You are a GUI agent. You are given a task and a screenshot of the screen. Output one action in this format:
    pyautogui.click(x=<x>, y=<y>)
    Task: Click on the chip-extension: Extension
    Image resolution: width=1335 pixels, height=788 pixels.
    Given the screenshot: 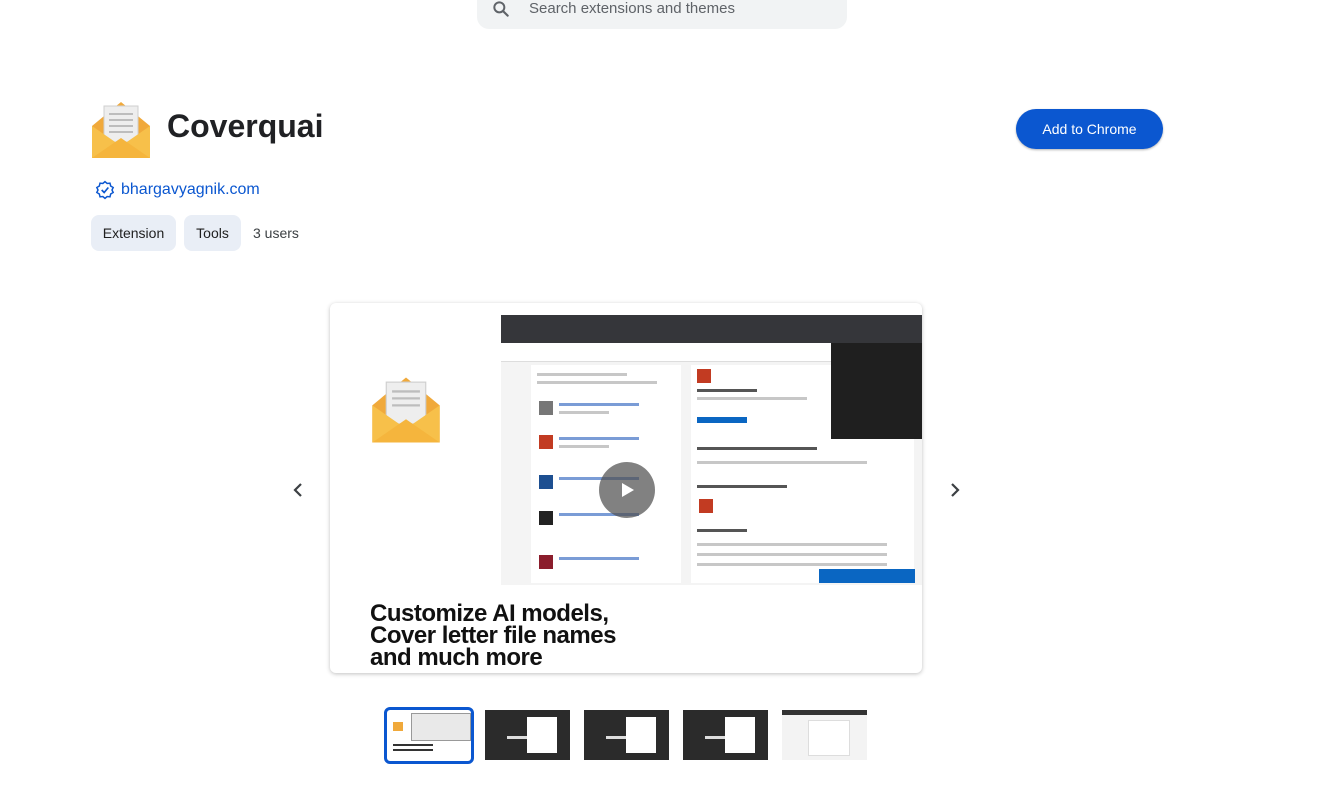 What is the action you would take?
    pyautogui.click(x=133, y=233)
    